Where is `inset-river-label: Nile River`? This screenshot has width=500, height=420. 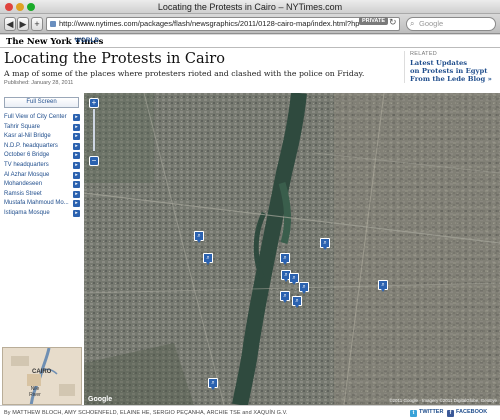
inset-river-label: Nile River is located at coordinates (35, 392).